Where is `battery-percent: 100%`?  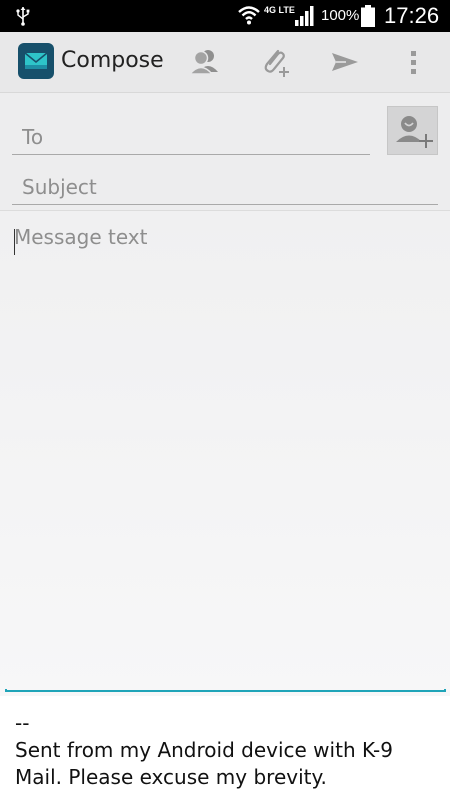
battery-percent: 100% is located at coordinates (340, 15).